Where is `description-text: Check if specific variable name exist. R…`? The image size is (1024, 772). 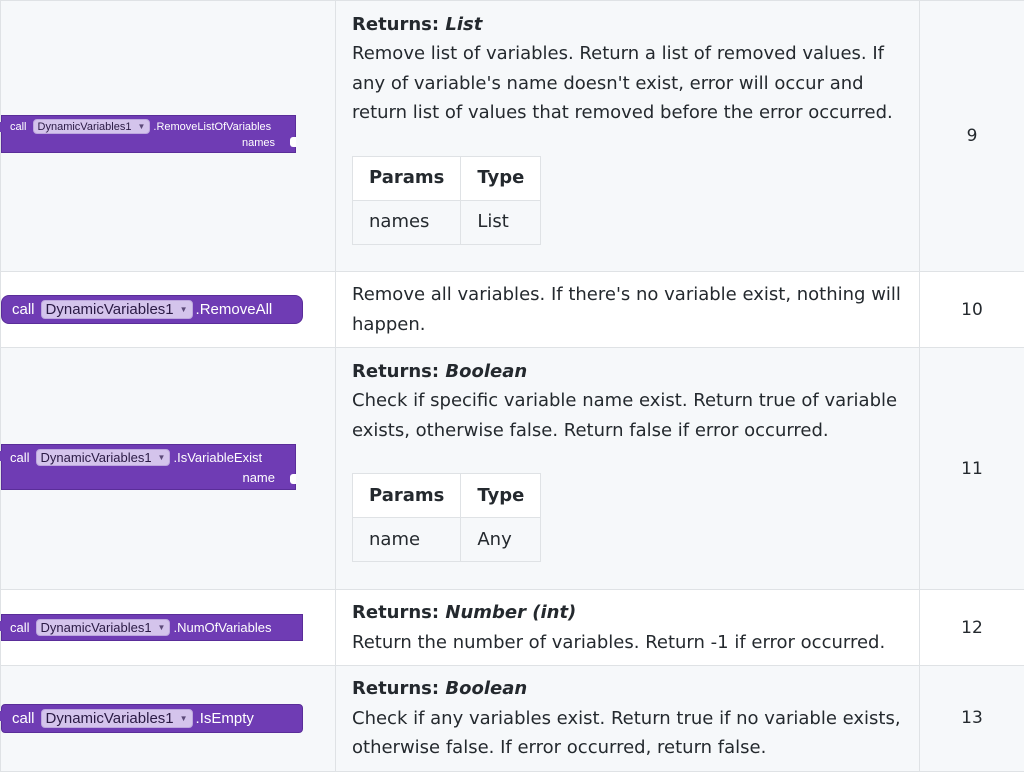 description-text: Check if specific variable name exist. R… is located at coordinates (627, 415).